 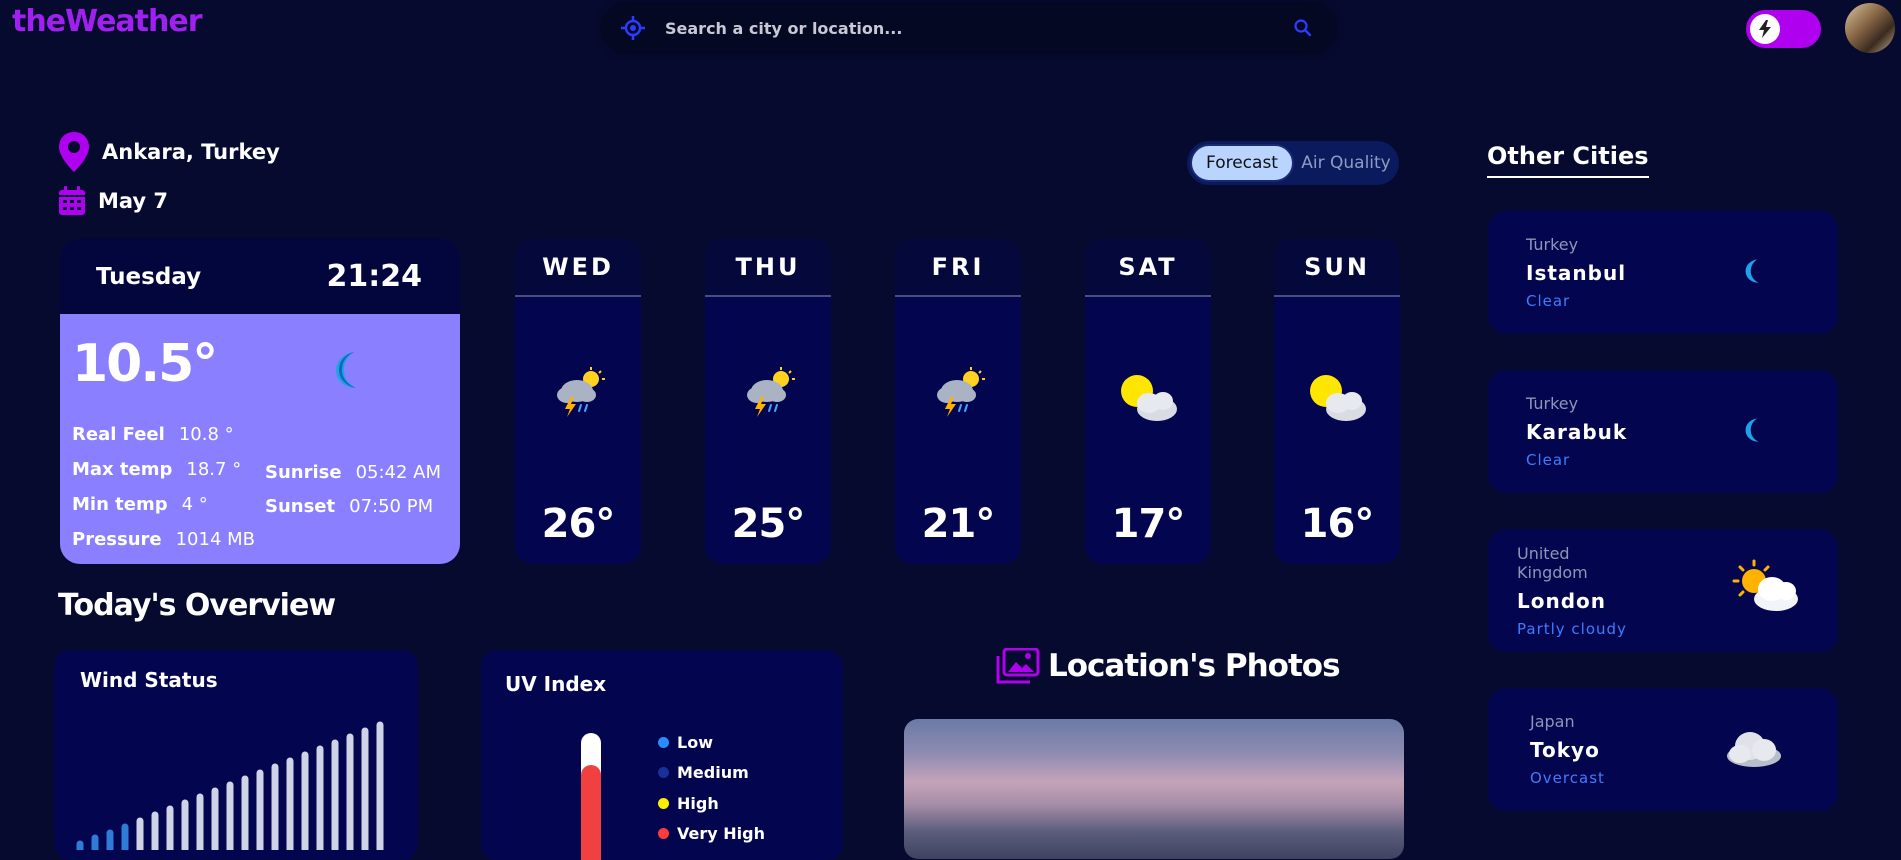 I want to click on forecast-day: WED, so click(x=578, y=268).